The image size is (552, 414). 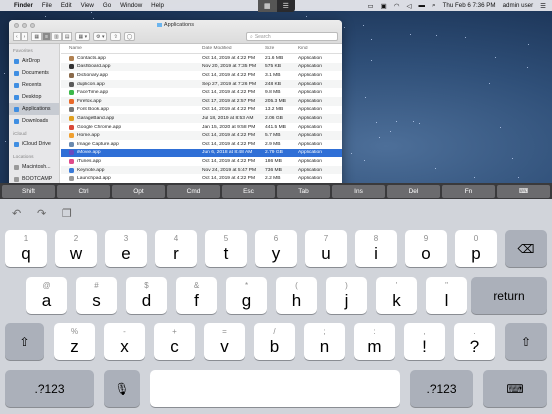 I want to click on key-y: 6y, so click(x=276, y=248).